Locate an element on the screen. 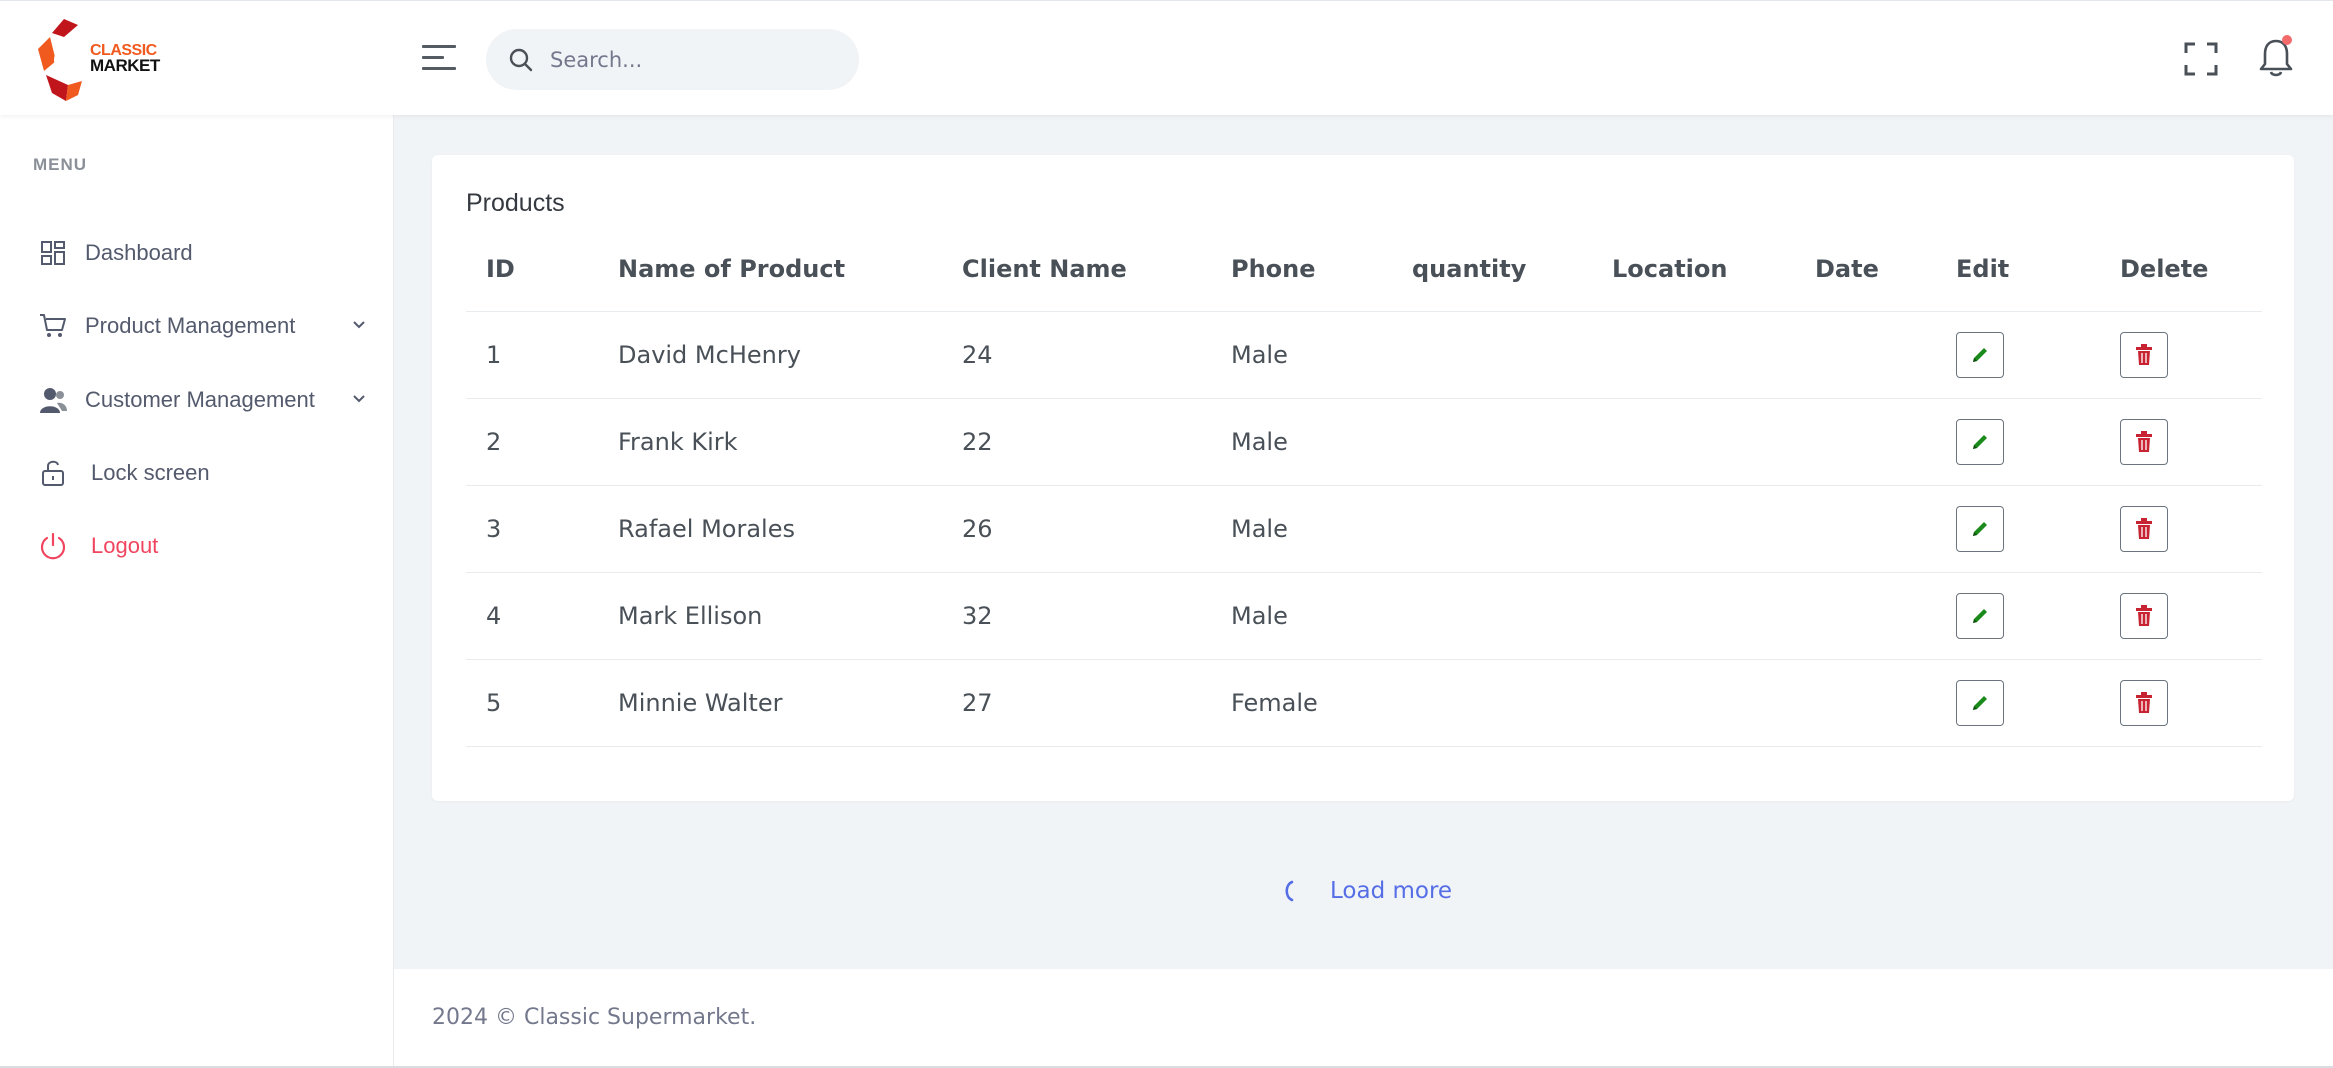 The image size is (2333, 1068). card-title: Products is located at coordinates (515, 203).